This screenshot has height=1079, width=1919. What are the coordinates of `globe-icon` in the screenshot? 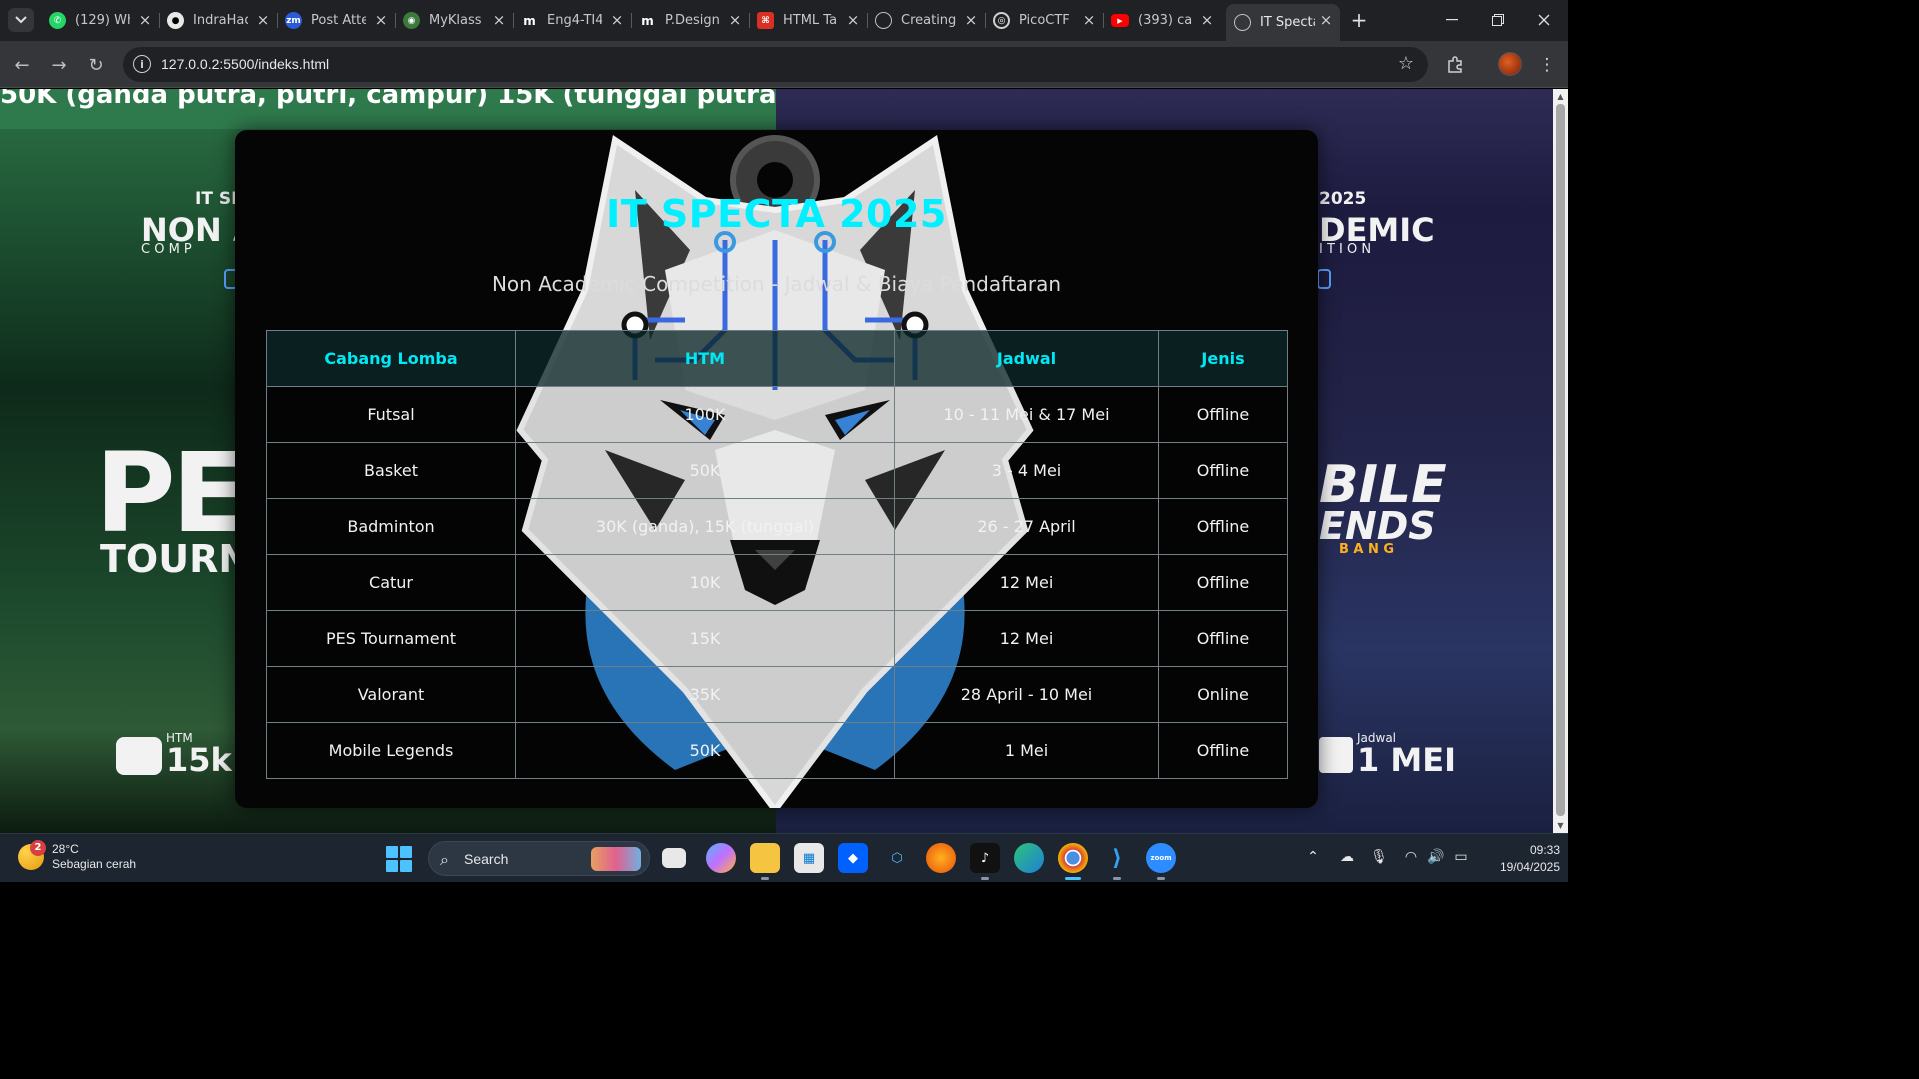 It's located at (883, 20).